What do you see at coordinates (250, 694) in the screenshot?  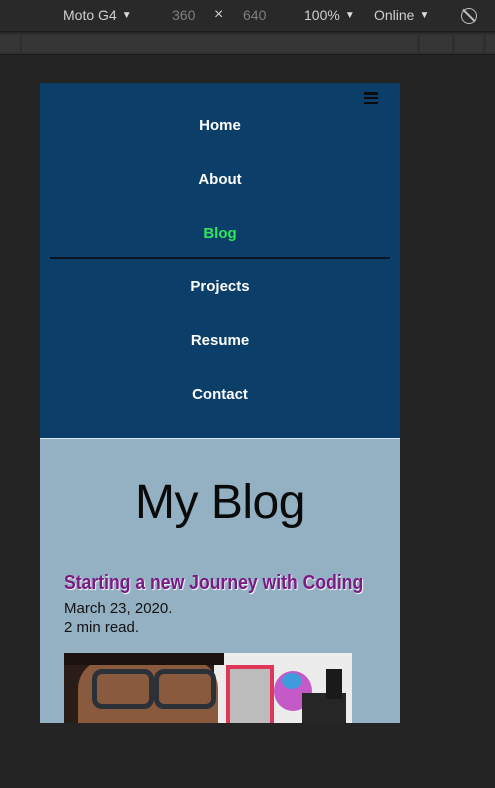 I see `thumbnail-photo-frame` at bounding box center [250, 694].